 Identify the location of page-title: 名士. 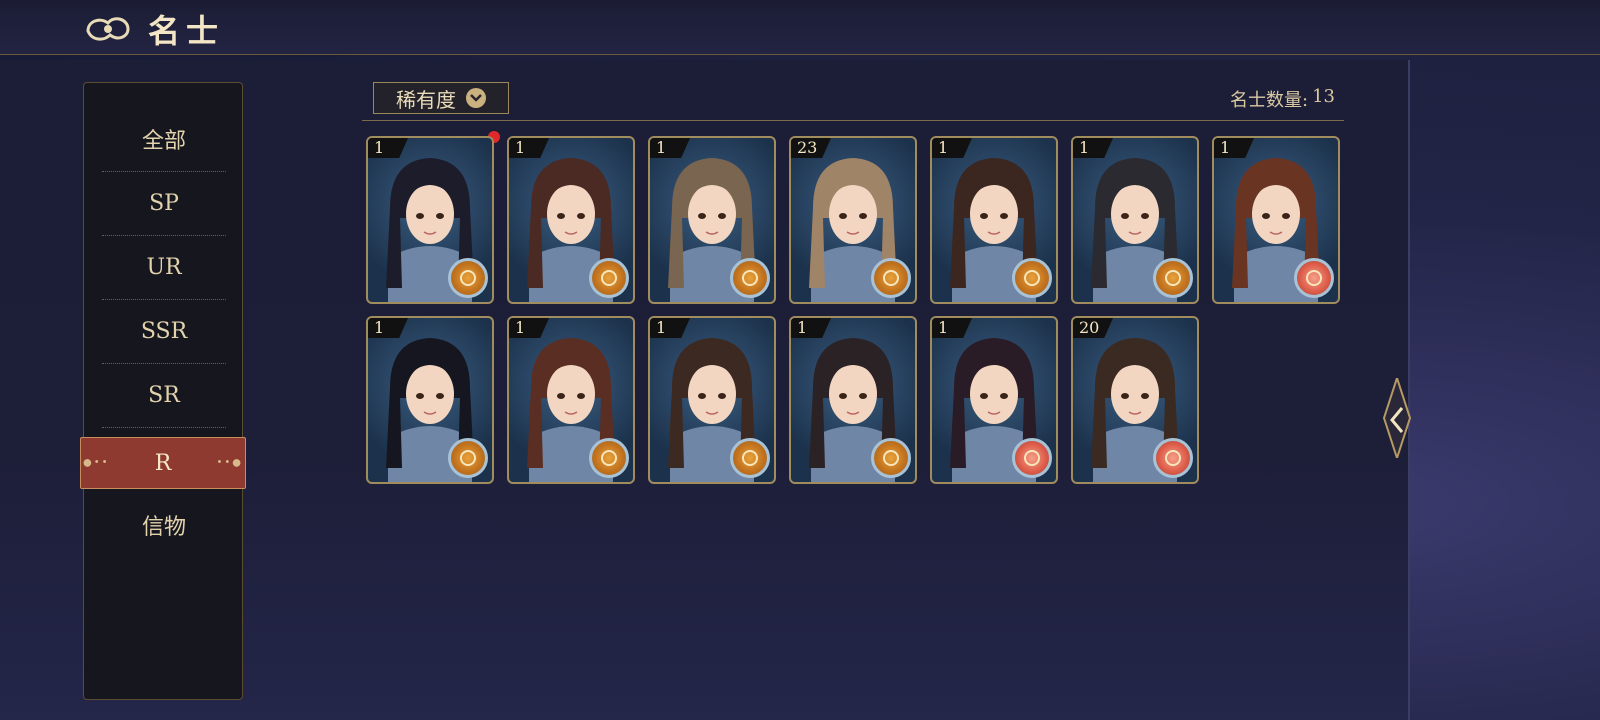
(186, 31).